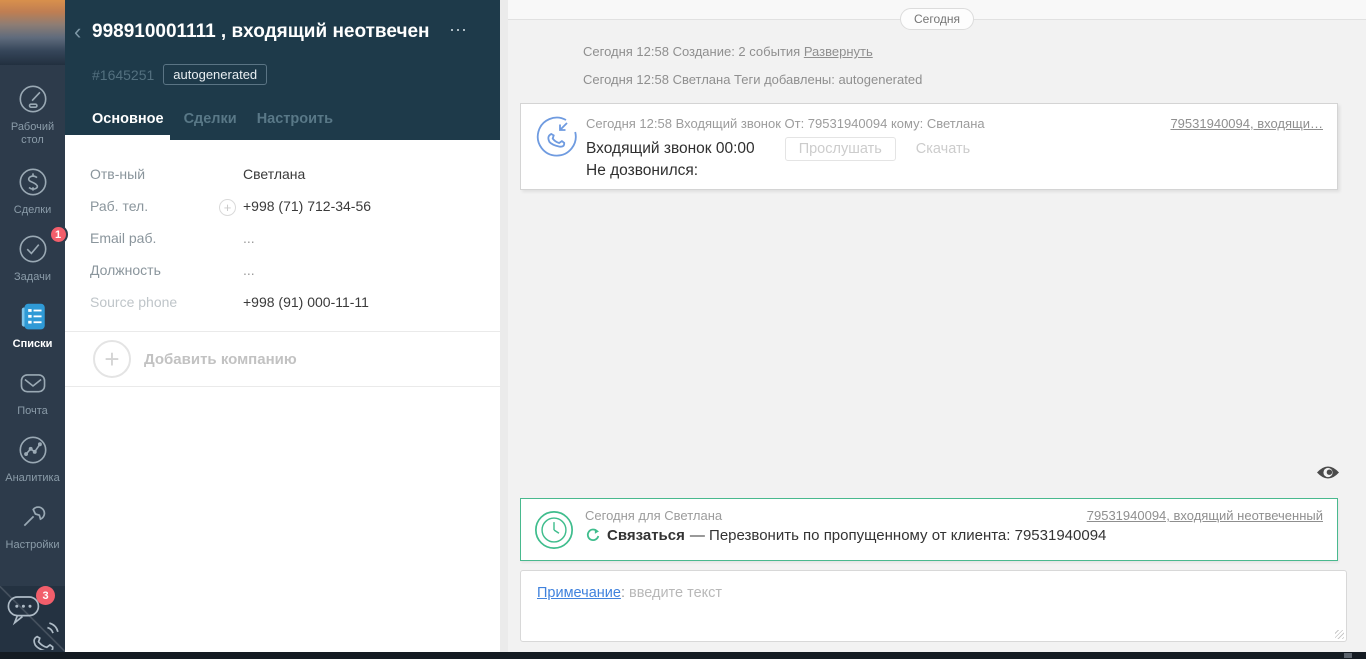 This screenshot has height=659, width=1366. What do you see at coordinates (45, 595) in the screenshot?
I see `chat-badge: 3` at bounding box center [45, 595].